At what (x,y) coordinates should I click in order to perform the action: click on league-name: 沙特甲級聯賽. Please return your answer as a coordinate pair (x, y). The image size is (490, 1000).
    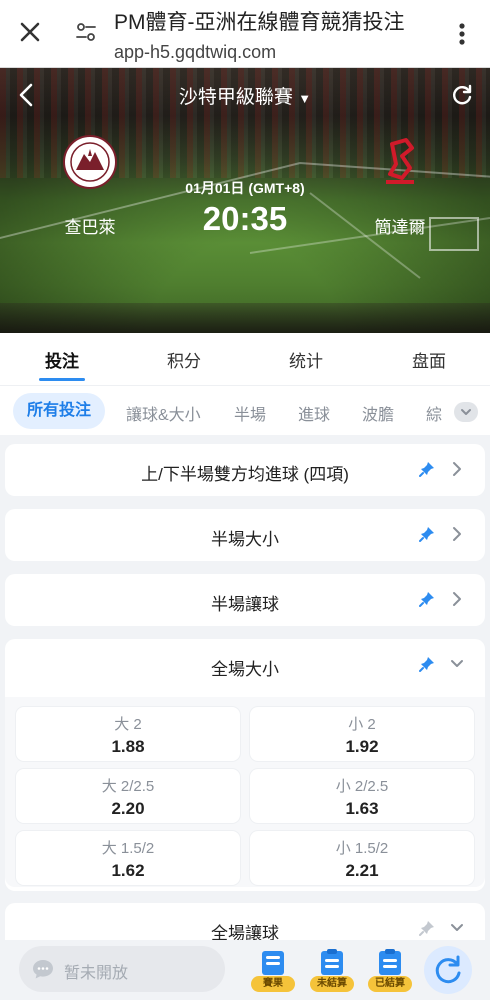
    Looking at the image, I should click on (235, 97).